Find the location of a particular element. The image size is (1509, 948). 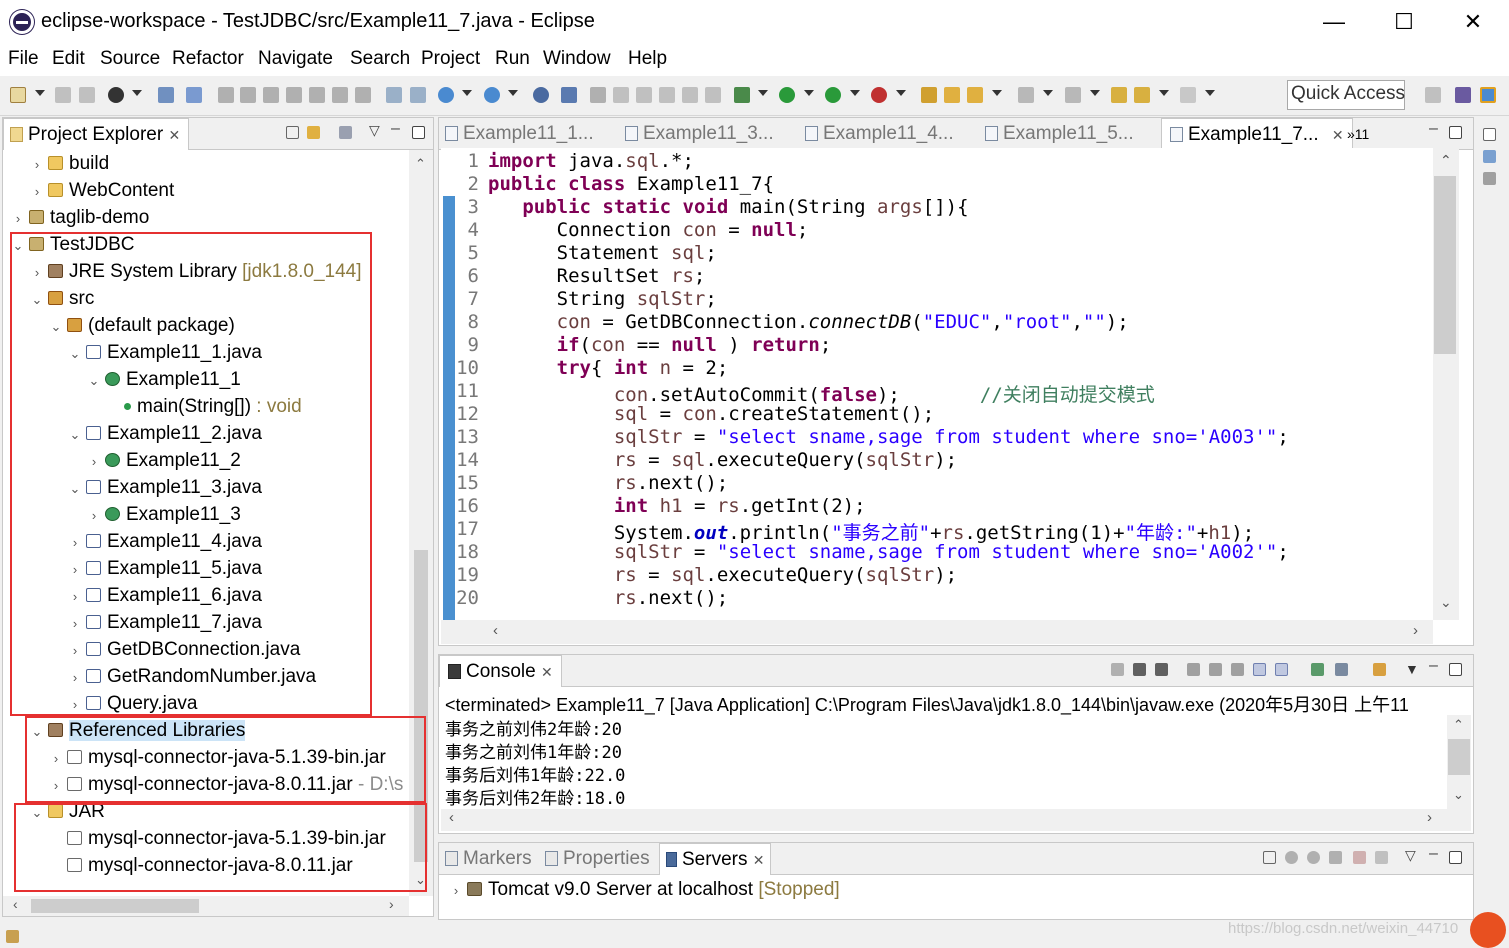

display-console-icon is located at coordinates (1341, 669).